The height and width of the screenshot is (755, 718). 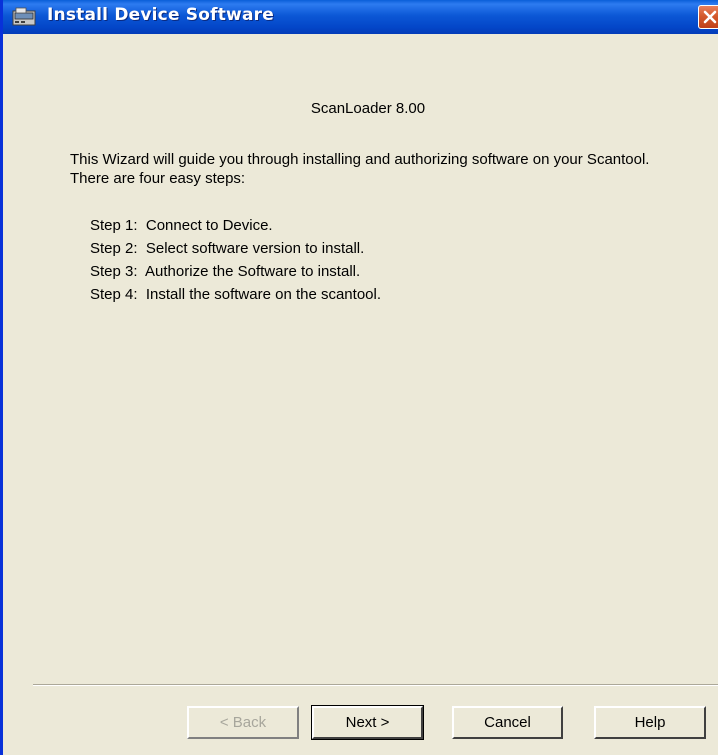 I want to click on footer-separator, so click(x=375, y=685).